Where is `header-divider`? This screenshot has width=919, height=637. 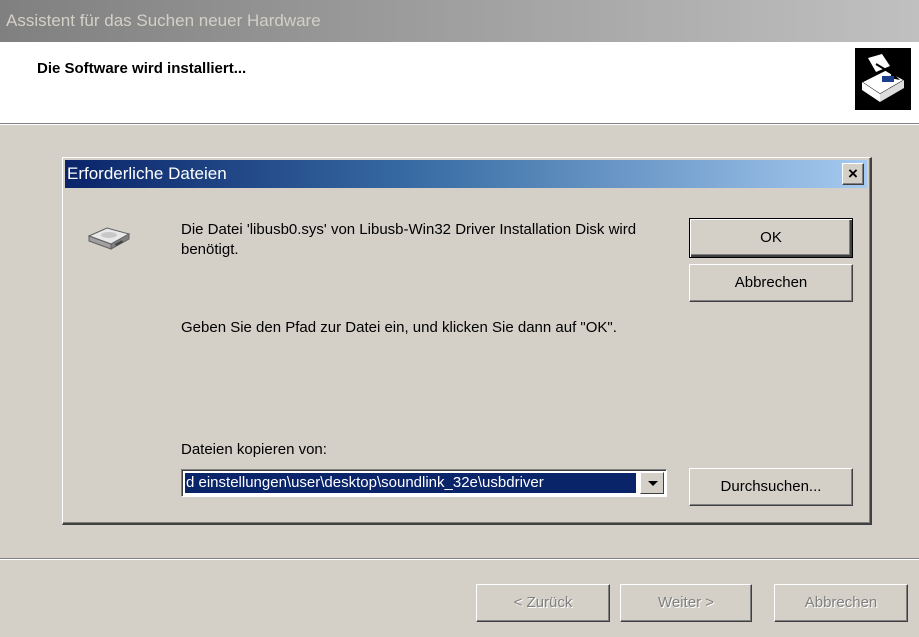 header-divider is located at coordinates (459, 124).